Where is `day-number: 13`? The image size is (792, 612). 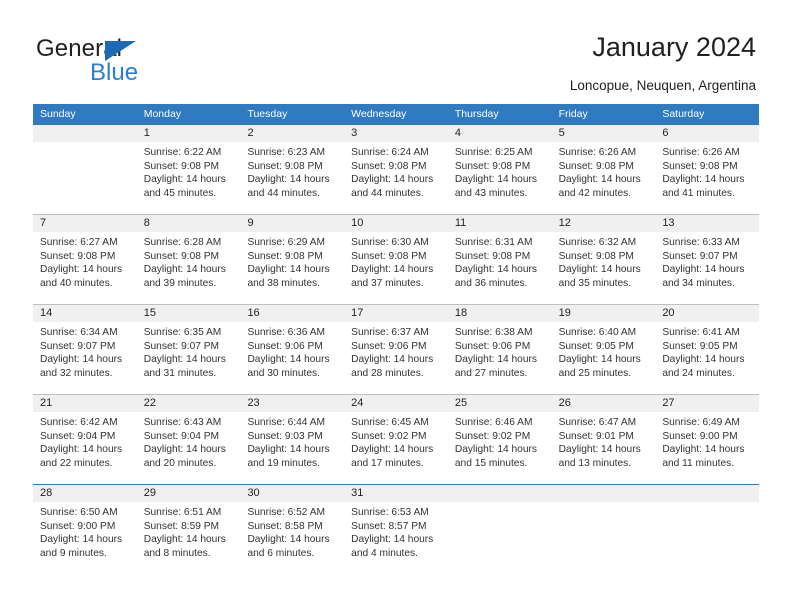 day-number: 13 is located at coordinates (707, 223).